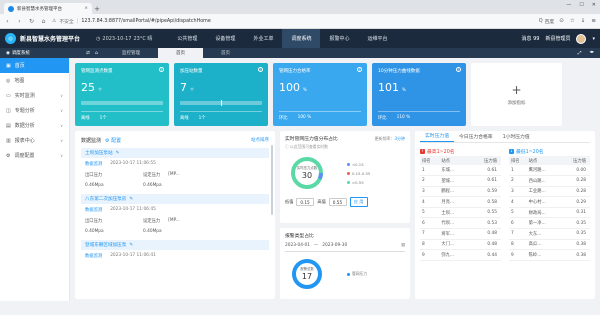 This screenshot has width=600, height=315. Describe the element at coordinates (399, 138) in the screenshot. I see `refresh-value: 3分钟` at that location.